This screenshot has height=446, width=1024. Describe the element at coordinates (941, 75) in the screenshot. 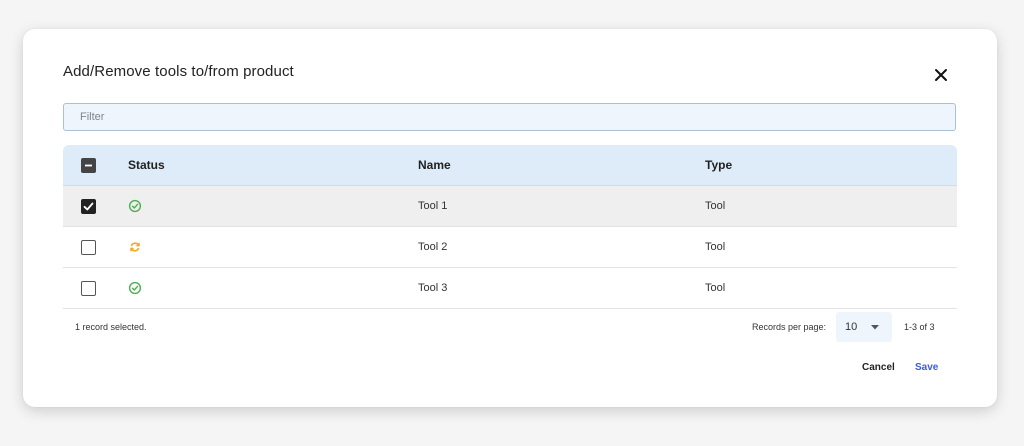

I see `close-icon` at that location.